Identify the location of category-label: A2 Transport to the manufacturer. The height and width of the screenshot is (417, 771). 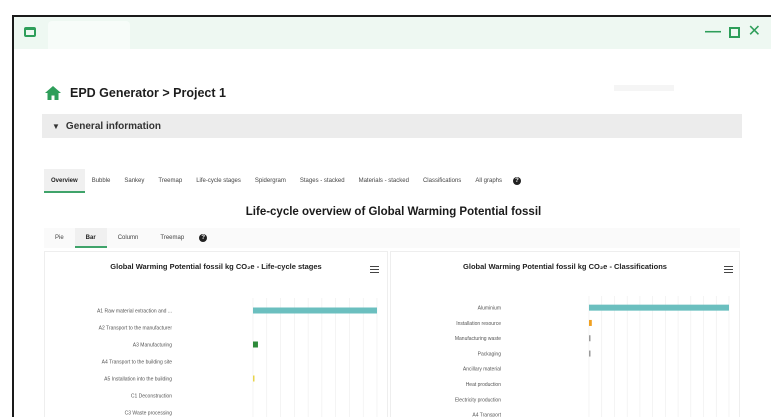
(136, 328).